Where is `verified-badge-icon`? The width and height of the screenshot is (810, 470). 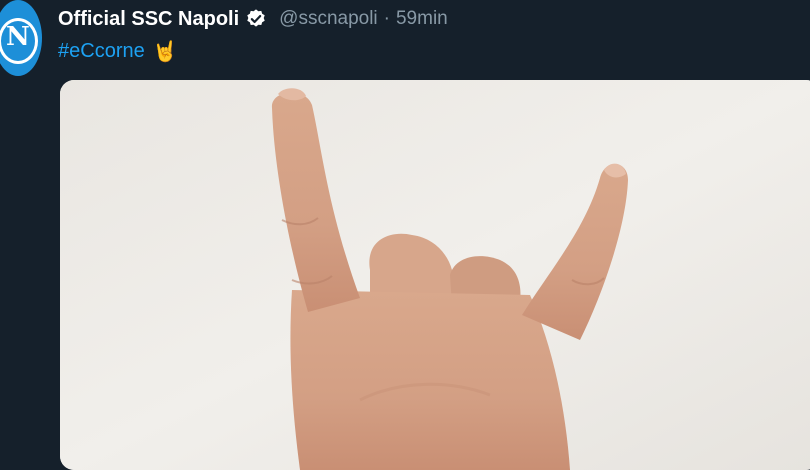 verified-badge-icon is located at coordinates (256, 18).